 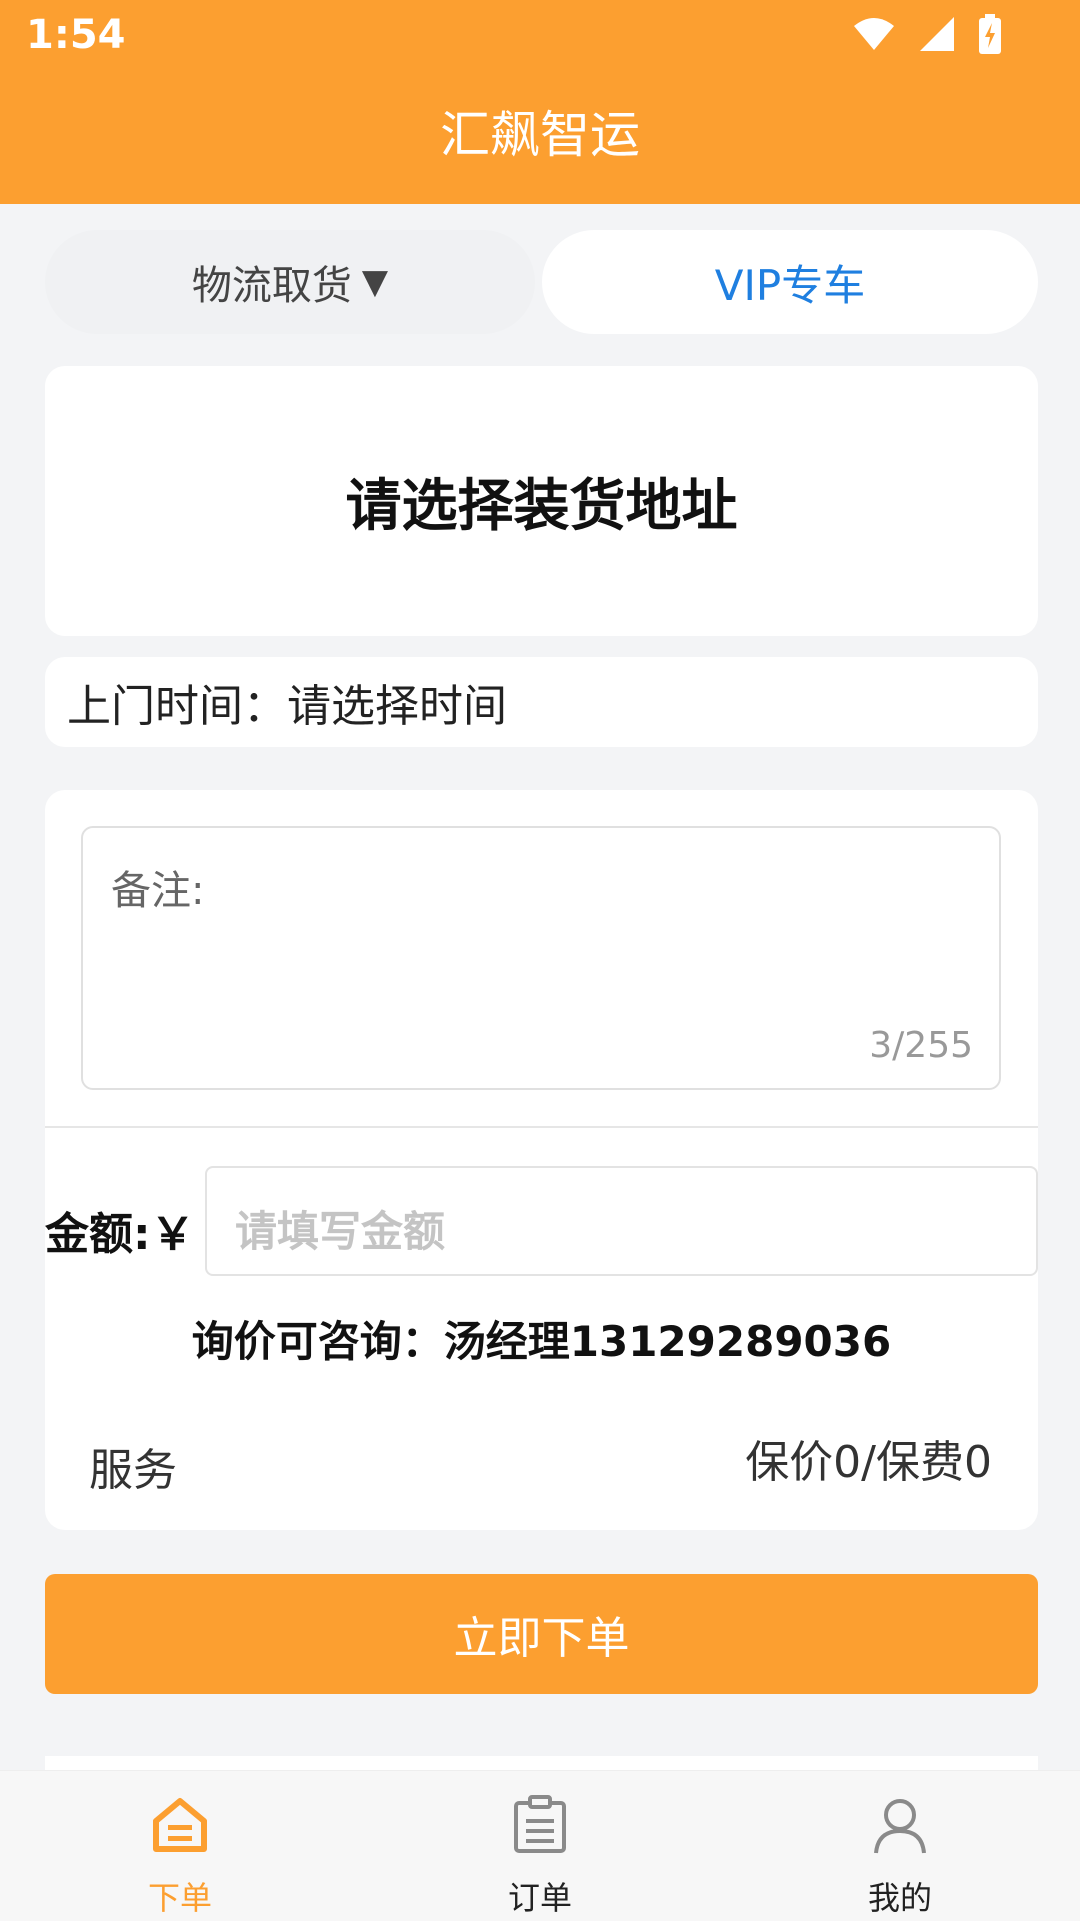 What do you see at coordinates (868, 1458) in the screenshot?
I see `insurance-fee-value: 保价0/保费0` at bounding box center [868, 1458].